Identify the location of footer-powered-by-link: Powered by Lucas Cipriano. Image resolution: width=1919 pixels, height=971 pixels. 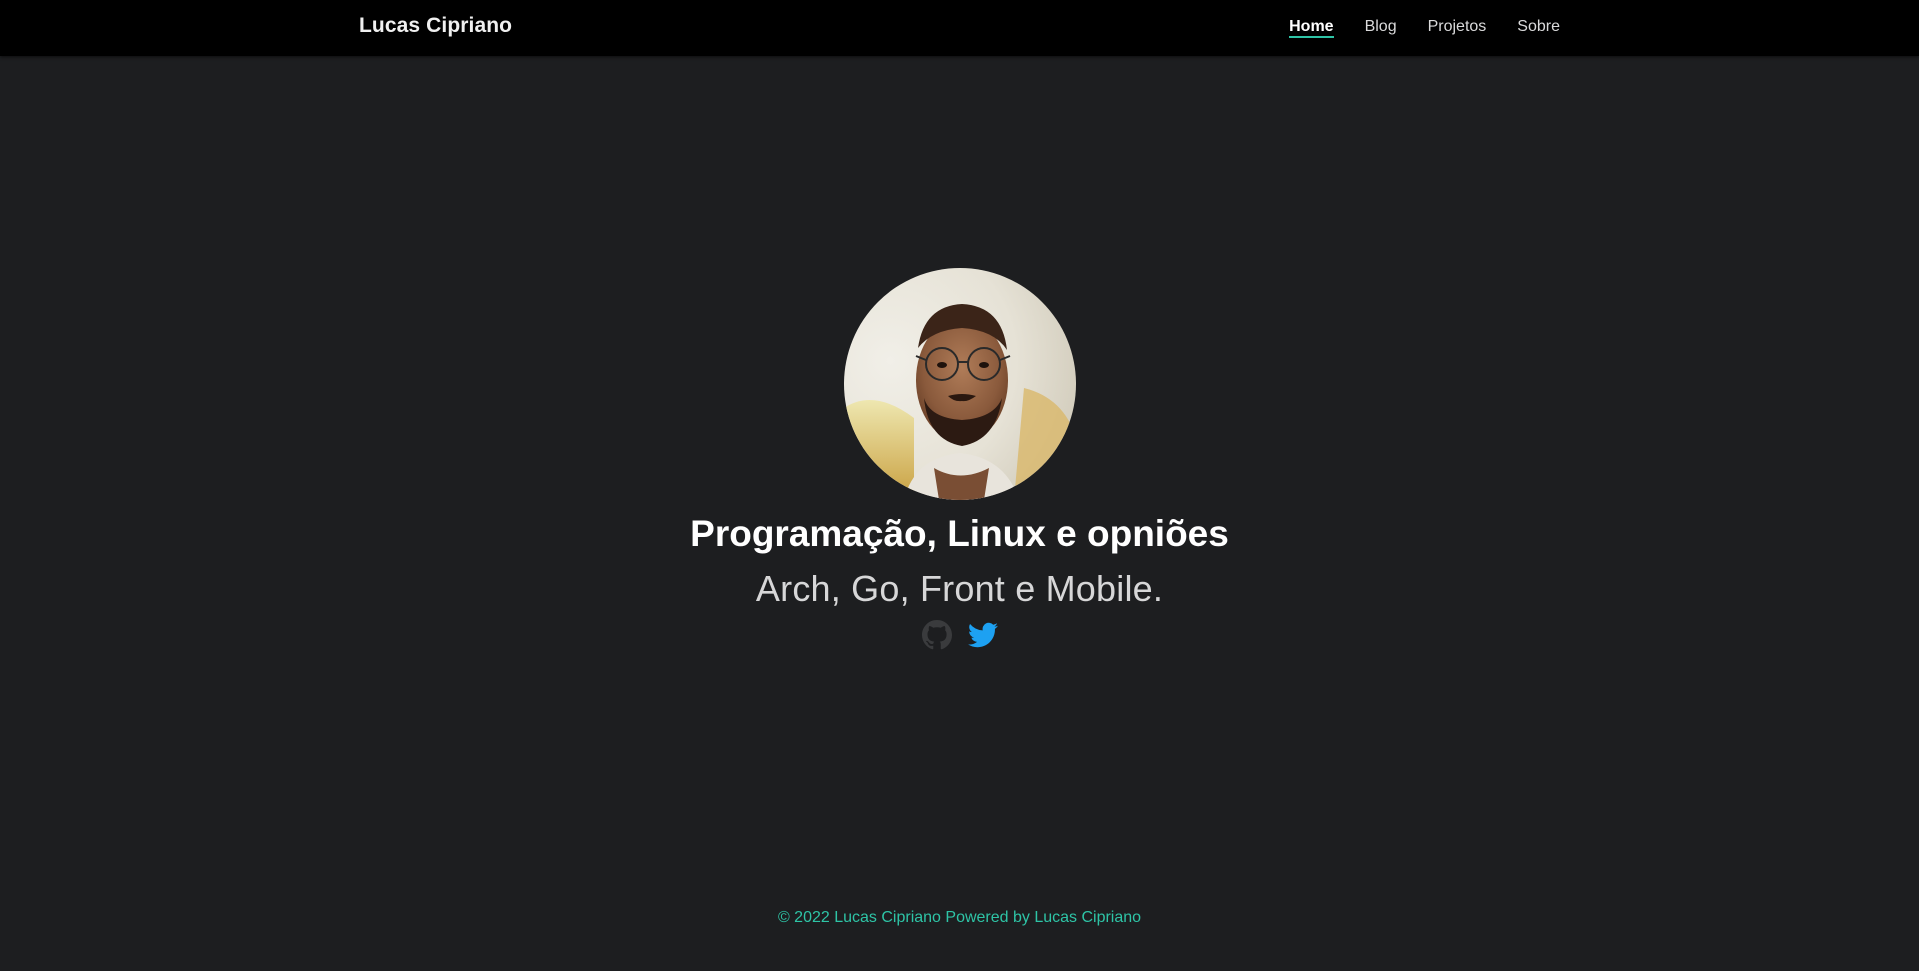
(1043, 917).